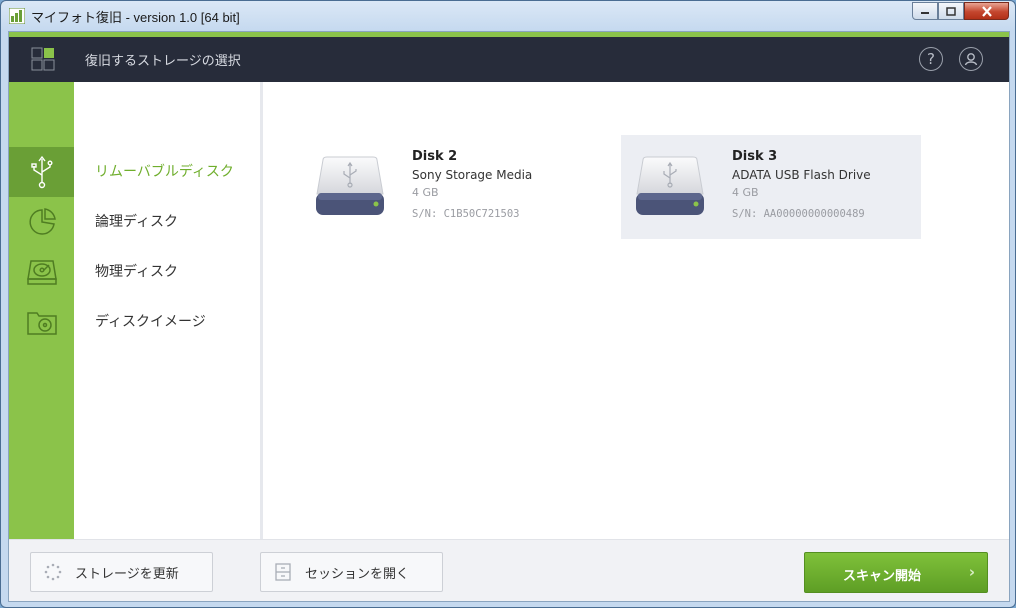 The height and width of the screenshot is (608, 1016). I want to click on pie-partition-icon, so click(42, 221).